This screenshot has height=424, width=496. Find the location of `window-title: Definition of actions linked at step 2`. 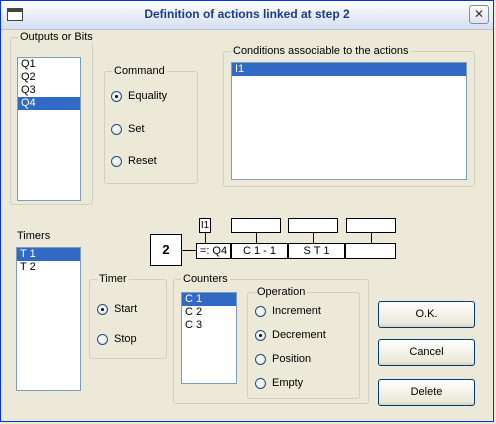

window-title: Definition of actions linked at step 2 is located at coordinates (247, 14).